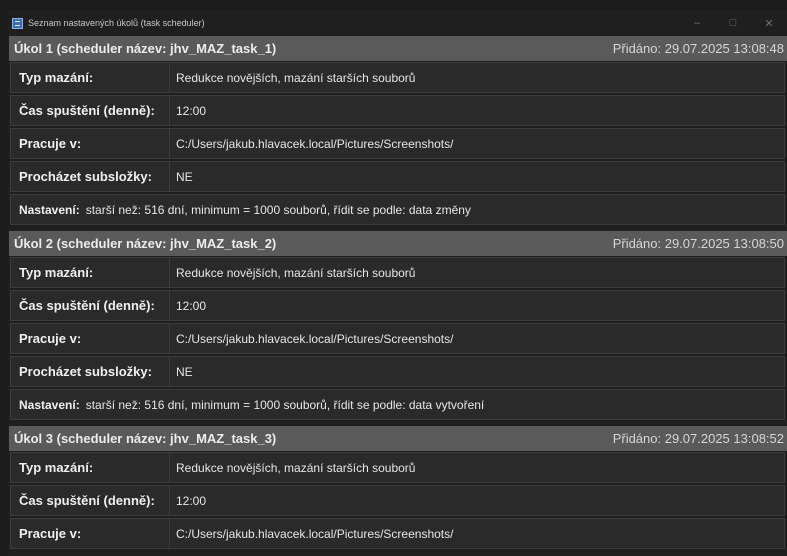  I want to click on maximize-button: □, so click(733, 23).